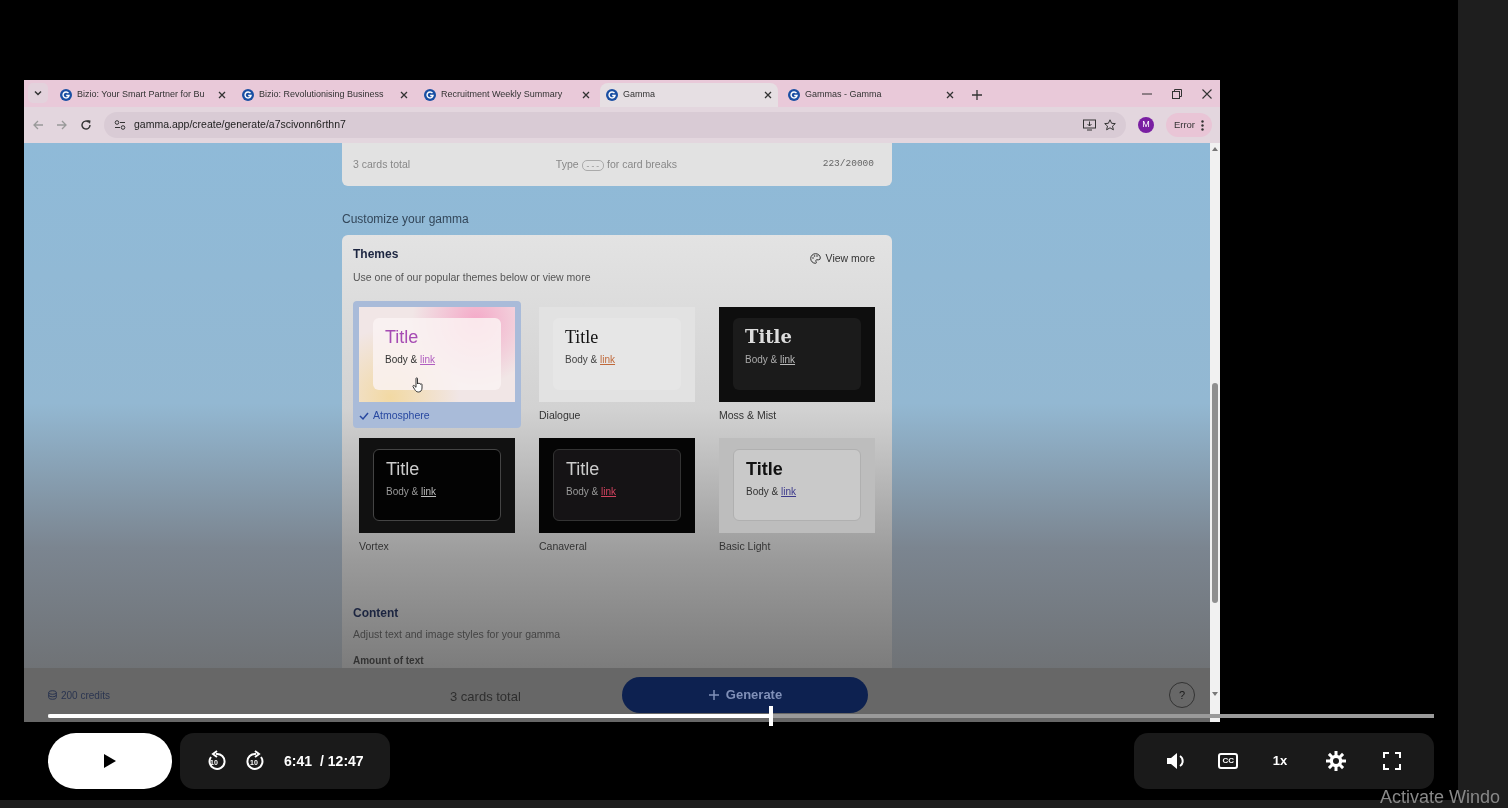  What do you see at coordinates (560, 415) in the screenshot?
I see `theme-name: Dialogue` at bounding box center [560, 415].